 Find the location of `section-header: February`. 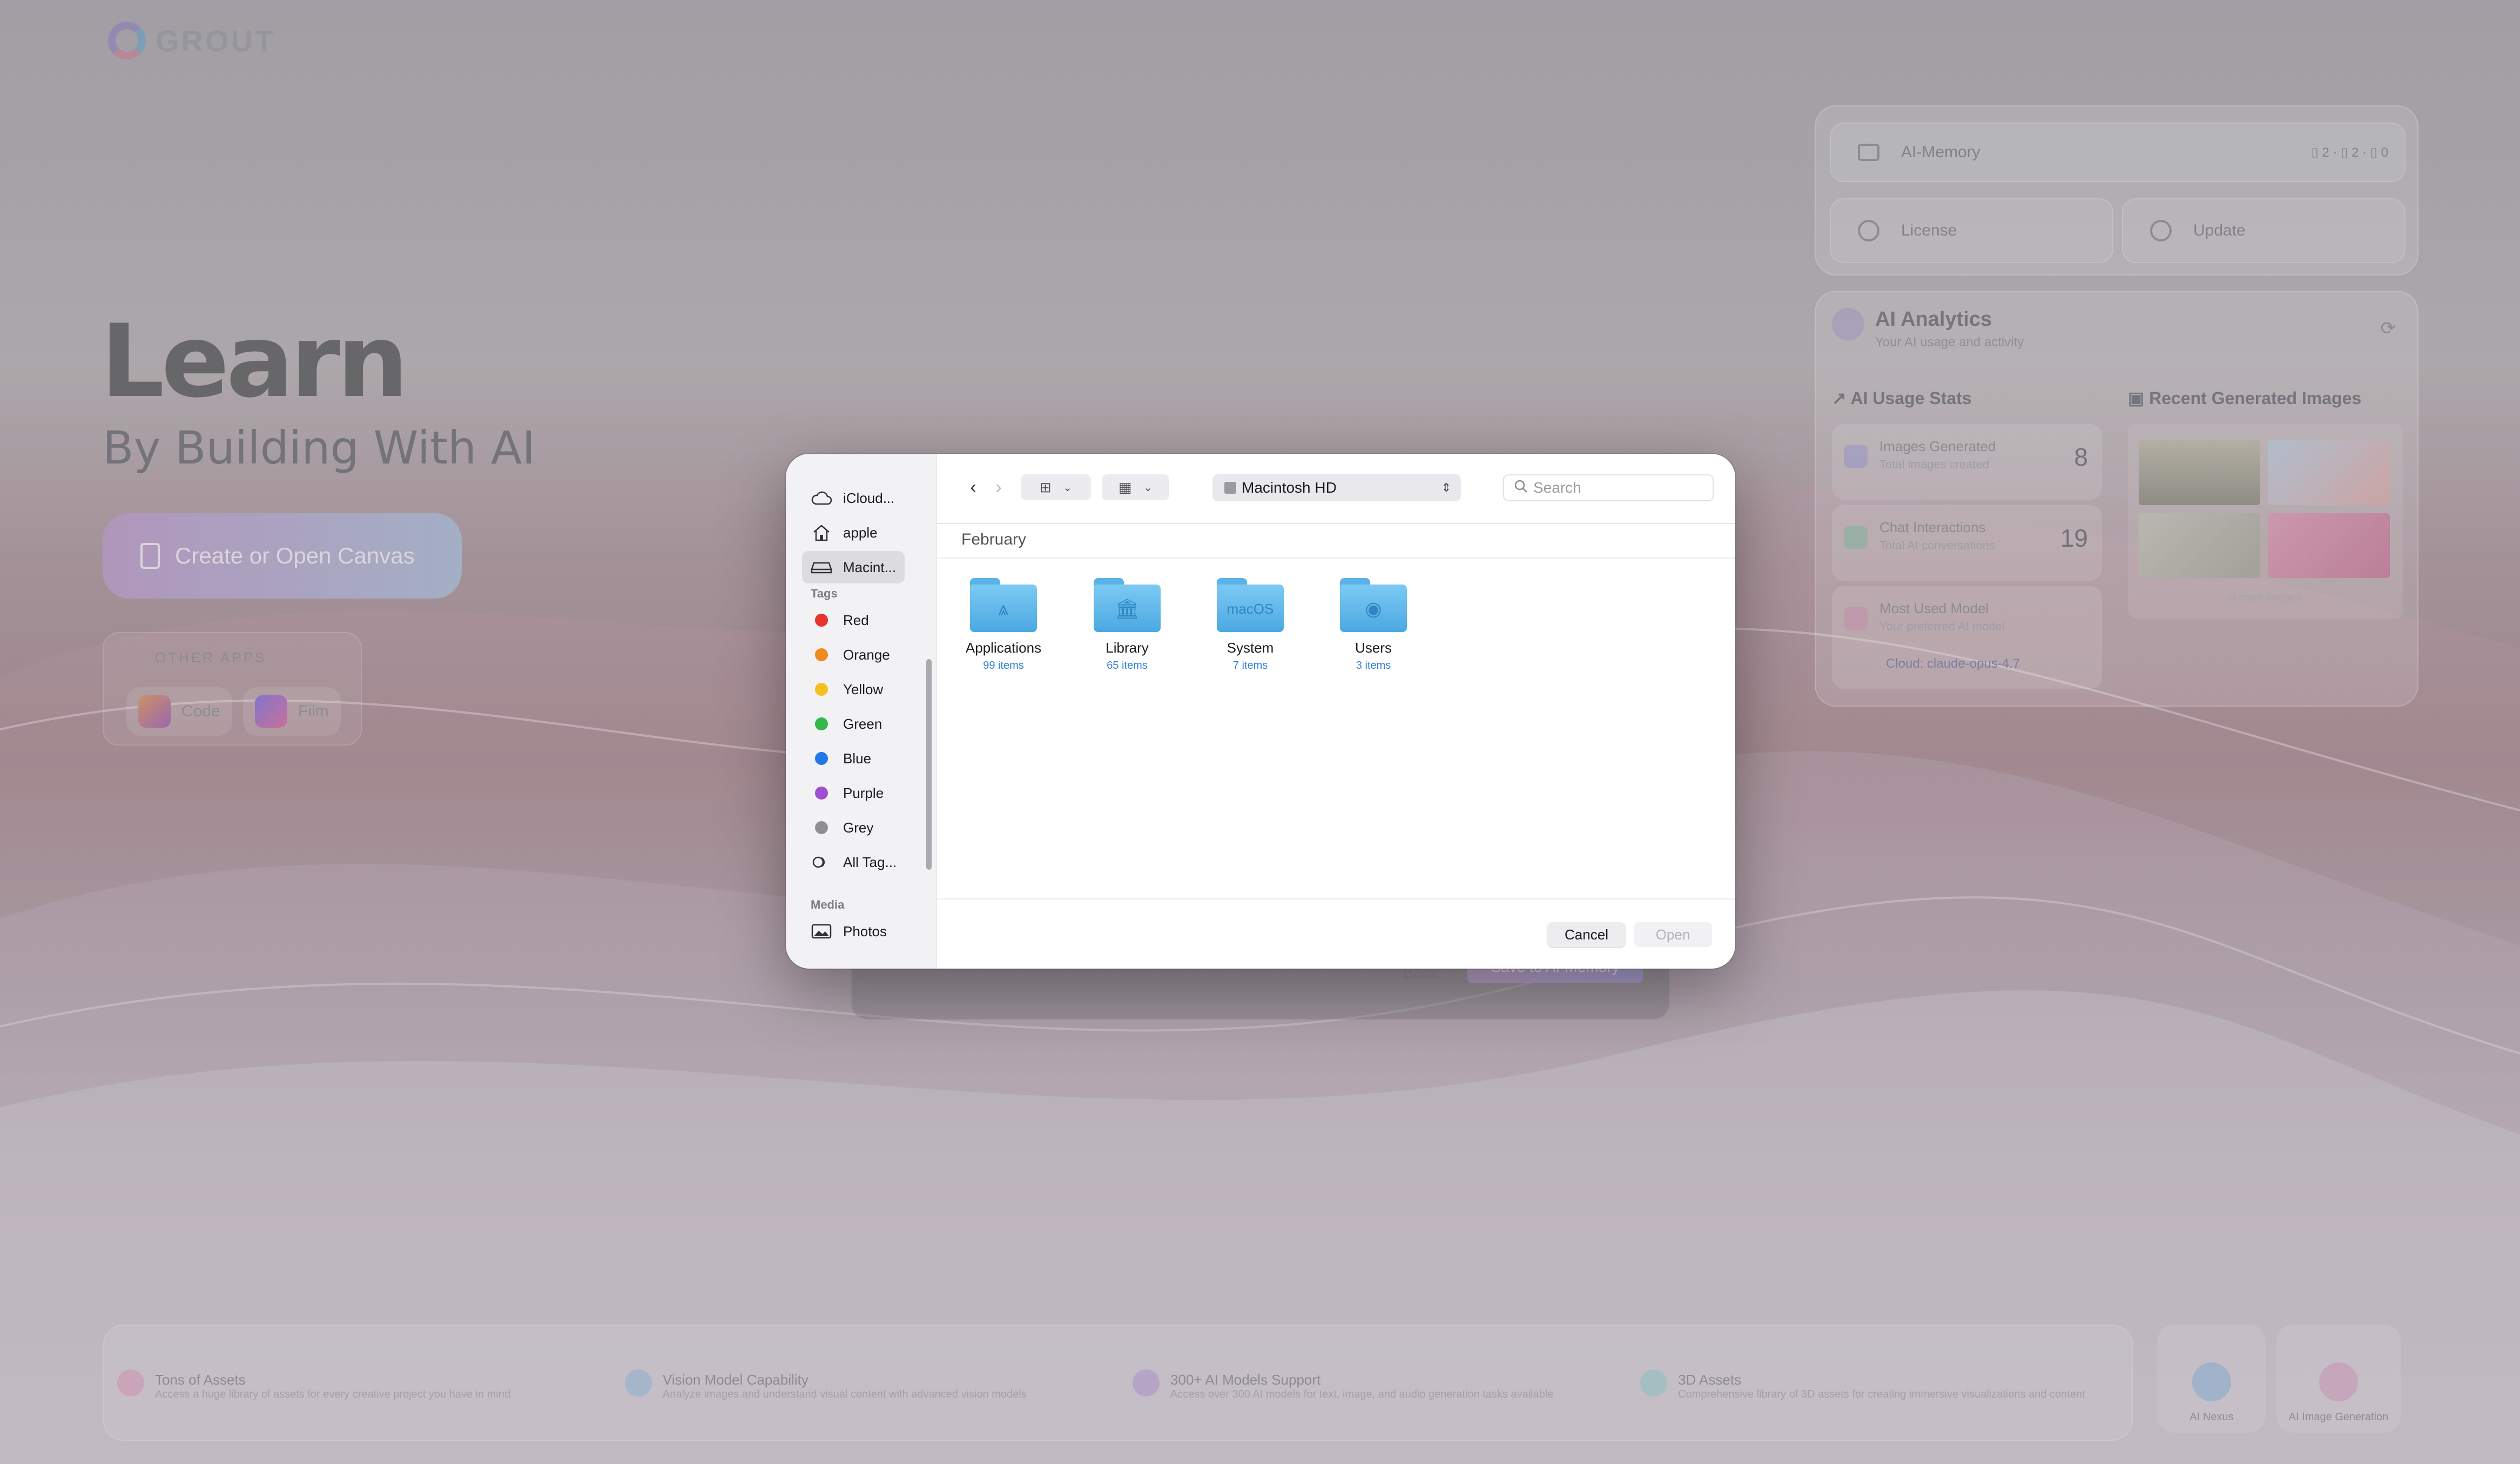

section-header: February is located at coordinates (994, 539).